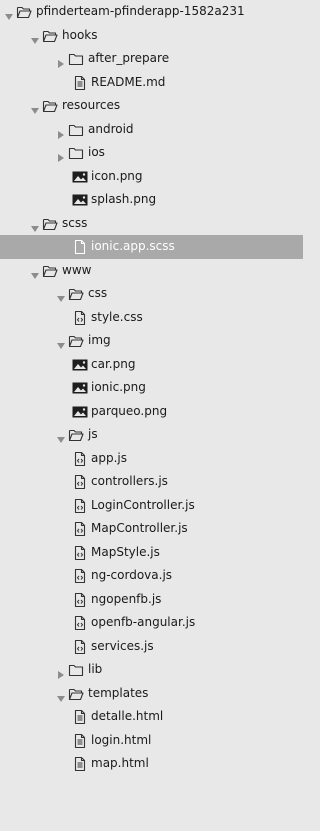 The height and width of the screenshot is (831, 320). What do you see at coordinates (151, 435) in the screenshot?
I see `tree-folder-js: js` at bounding box center [151, 435].